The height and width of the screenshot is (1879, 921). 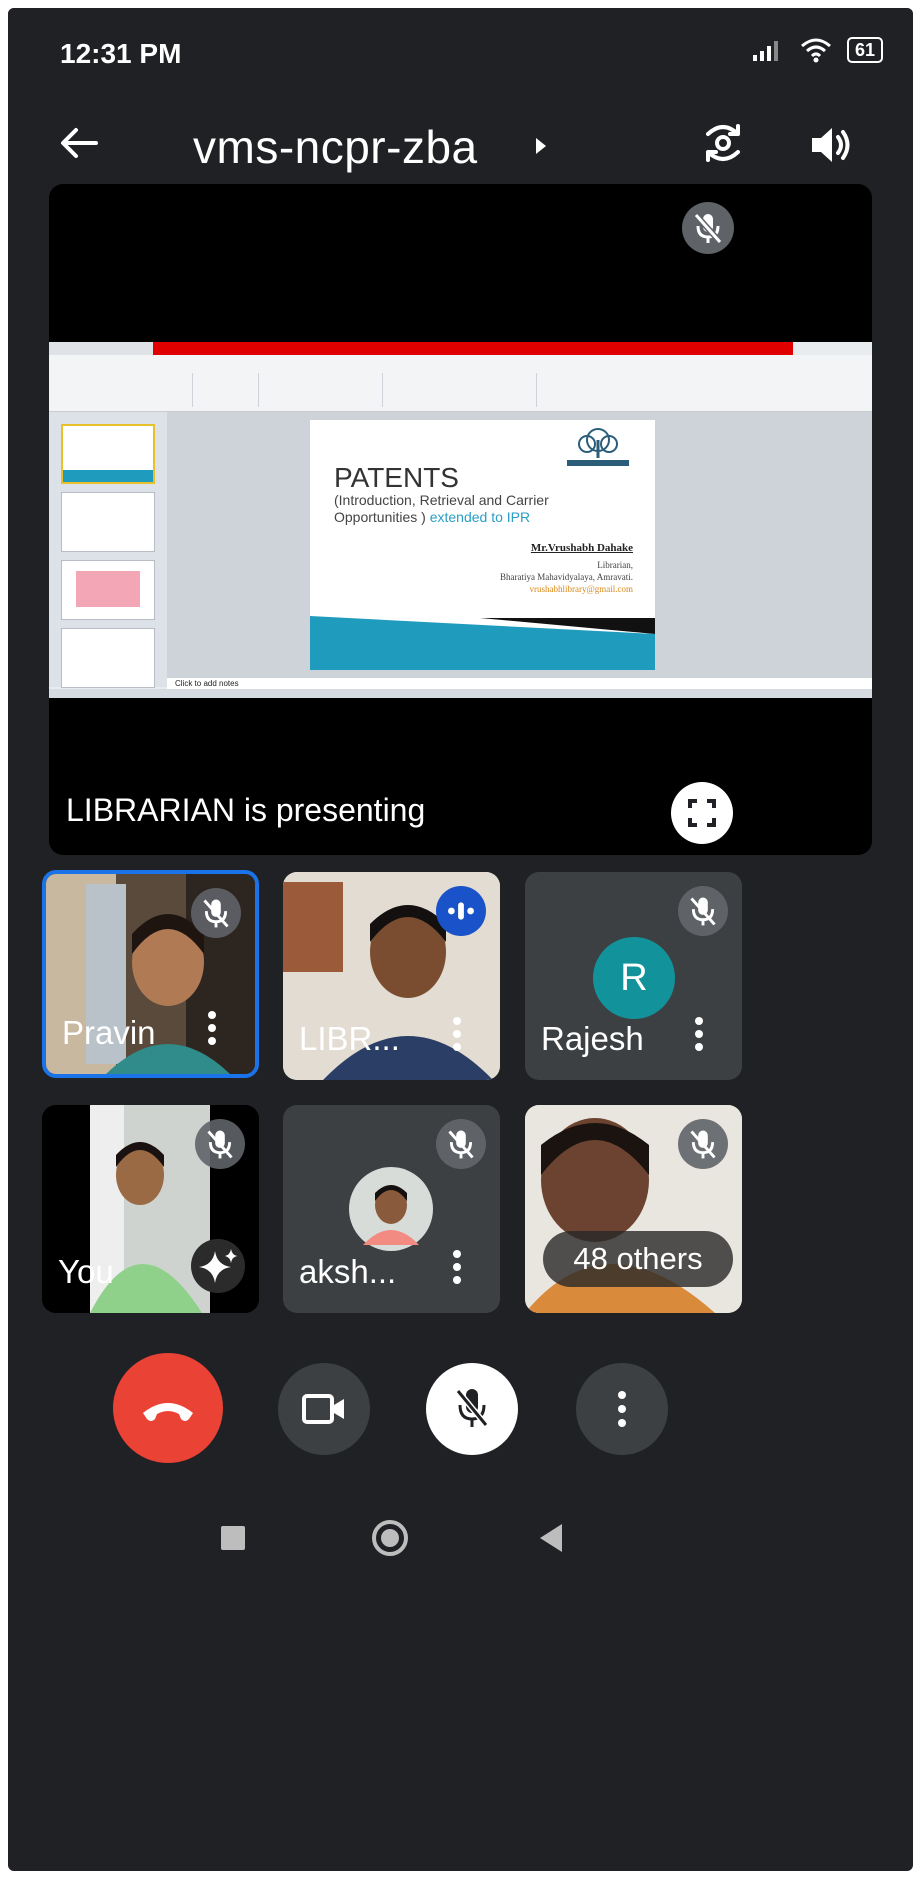 I want to click on clock: 12:31 PM, so click(x=121, y=53).